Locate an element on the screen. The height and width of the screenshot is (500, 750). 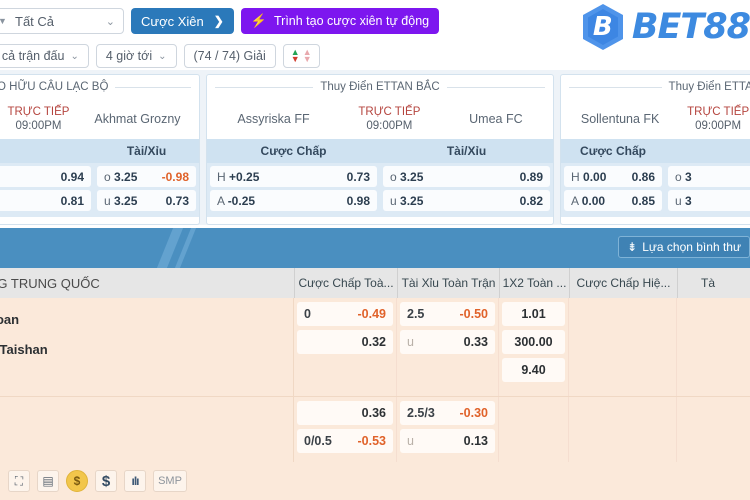
table-row-markets: 0.36 0/0.5 -0.53 2.5/3 -0.30 u 0.13 is located at coordinates (522, 429).